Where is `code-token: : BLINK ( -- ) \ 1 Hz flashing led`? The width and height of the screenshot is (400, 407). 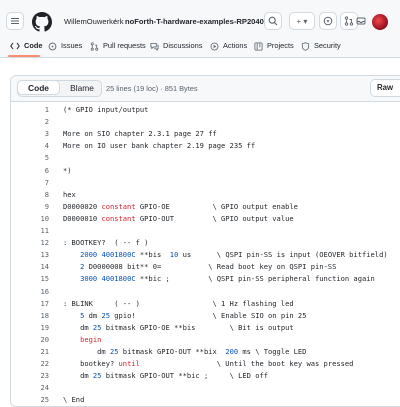
code-token: : BLINK ( -- ) \ 1 Hz flashing led is located at coordinates (178, 303).